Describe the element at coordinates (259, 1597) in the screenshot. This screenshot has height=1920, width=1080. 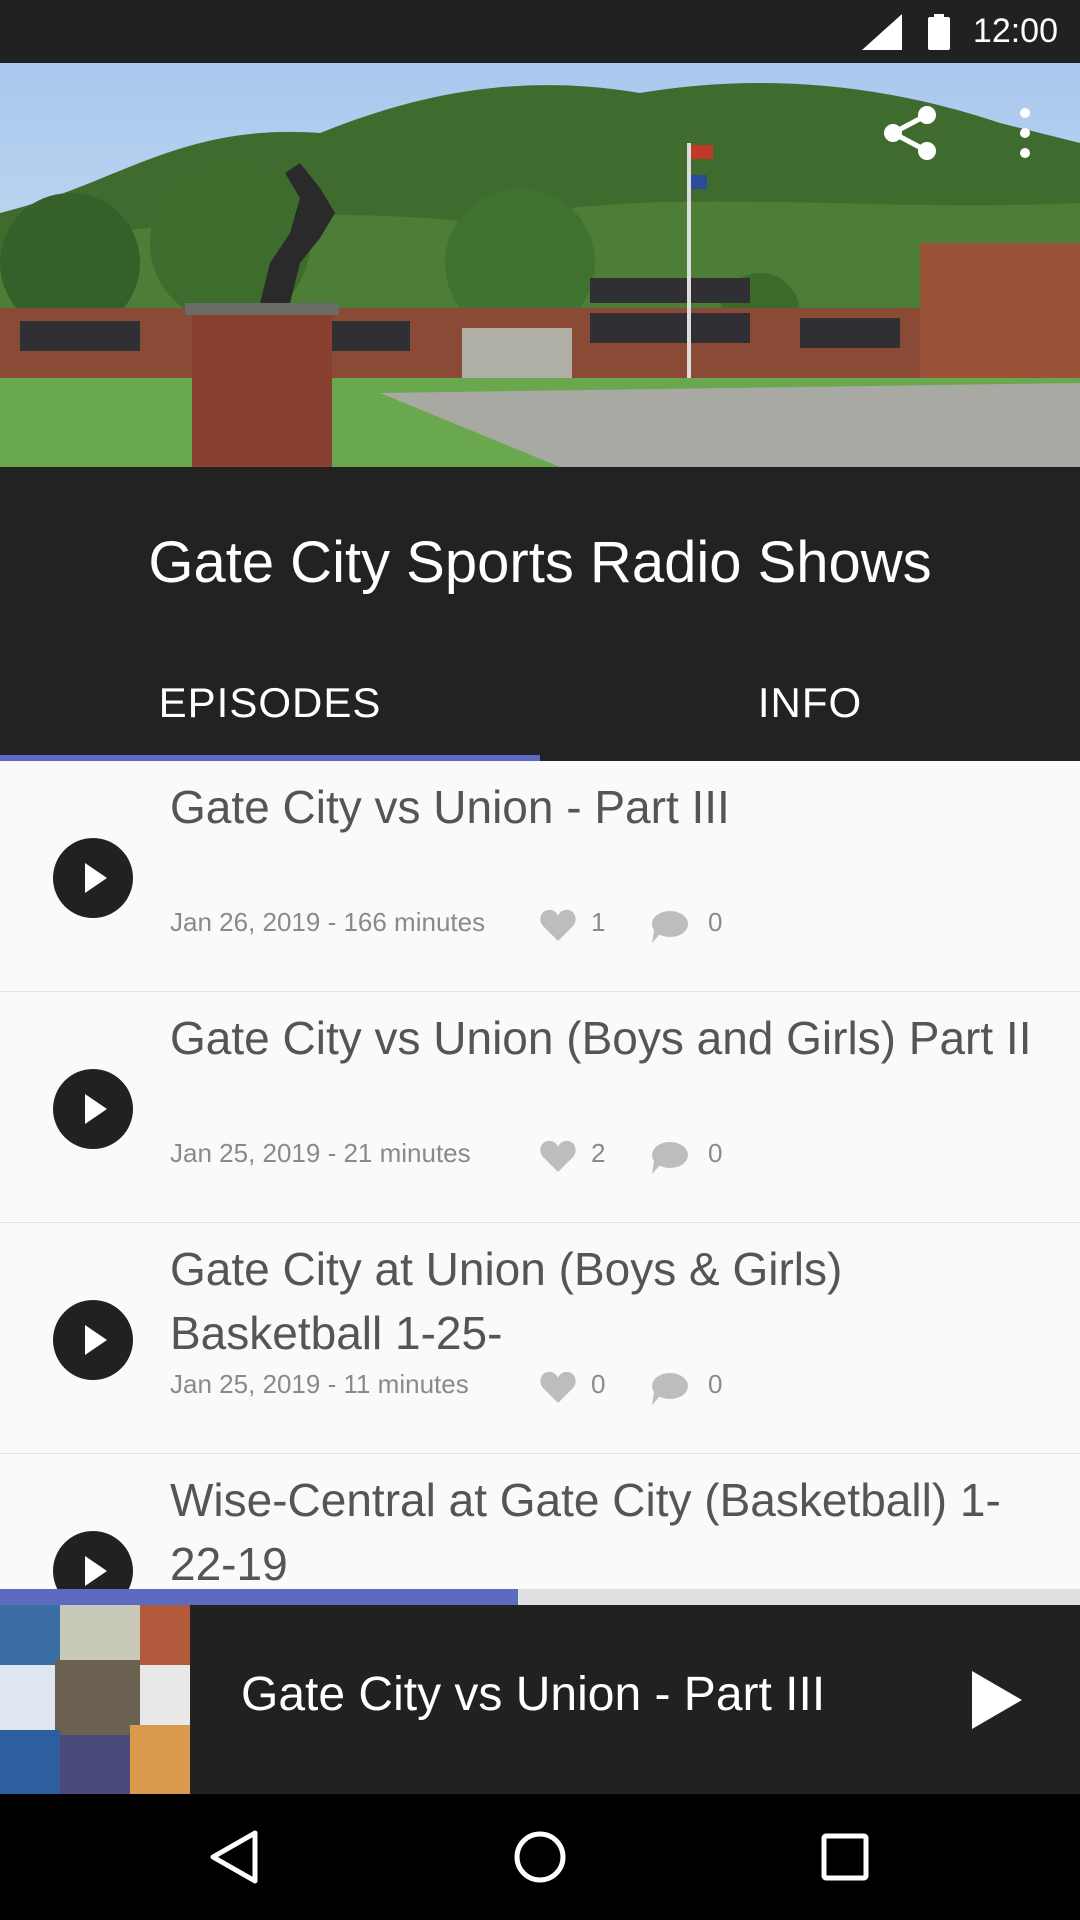
I see `playback-progress-fill` at that location.